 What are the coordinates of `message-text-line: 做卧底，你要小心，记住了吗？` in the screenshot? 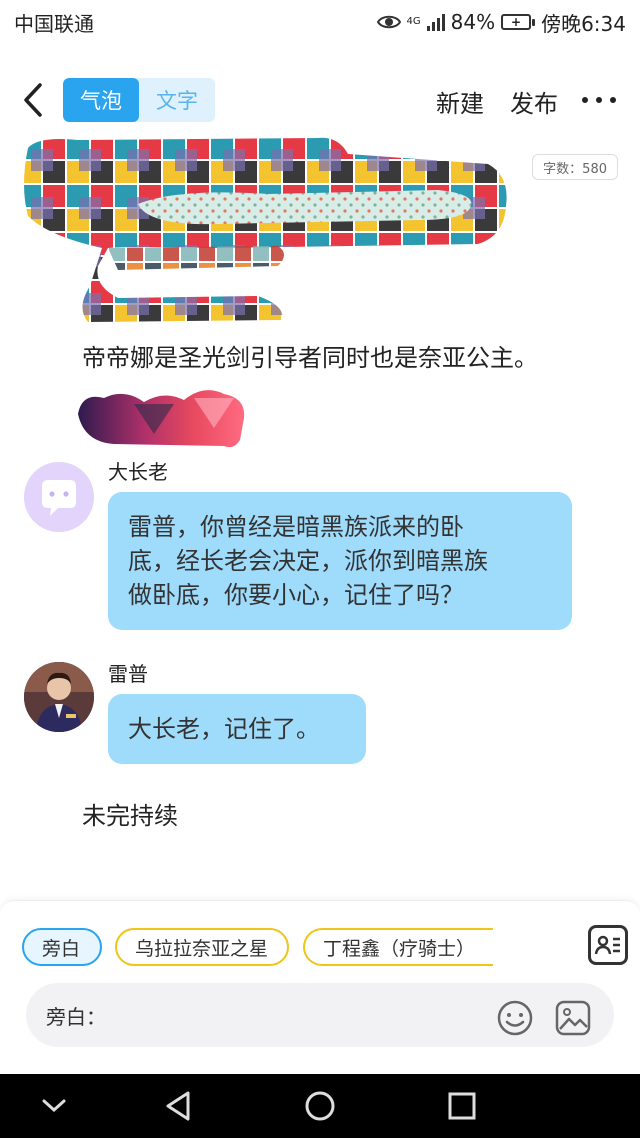 It's located at (296, 595).